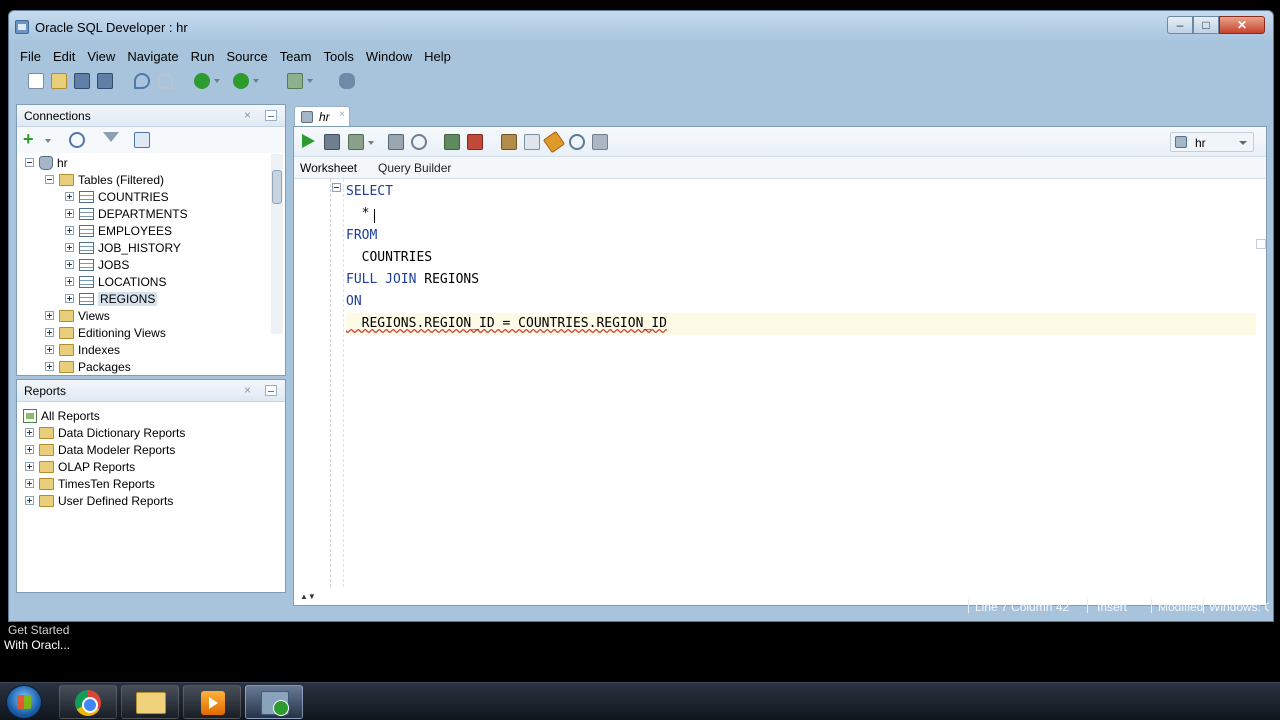  I want to click on tab-query-builder: Query Builder, so click(414, 168).